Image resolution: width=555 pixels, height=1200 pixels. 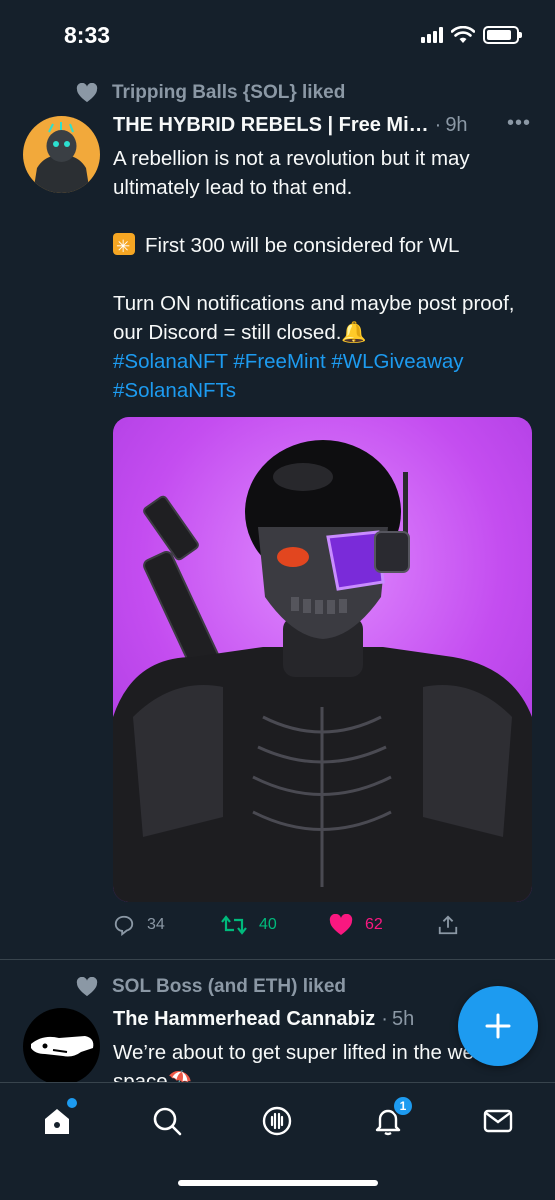 I want to click on reply-count: 34, so click(x=156, y=924).